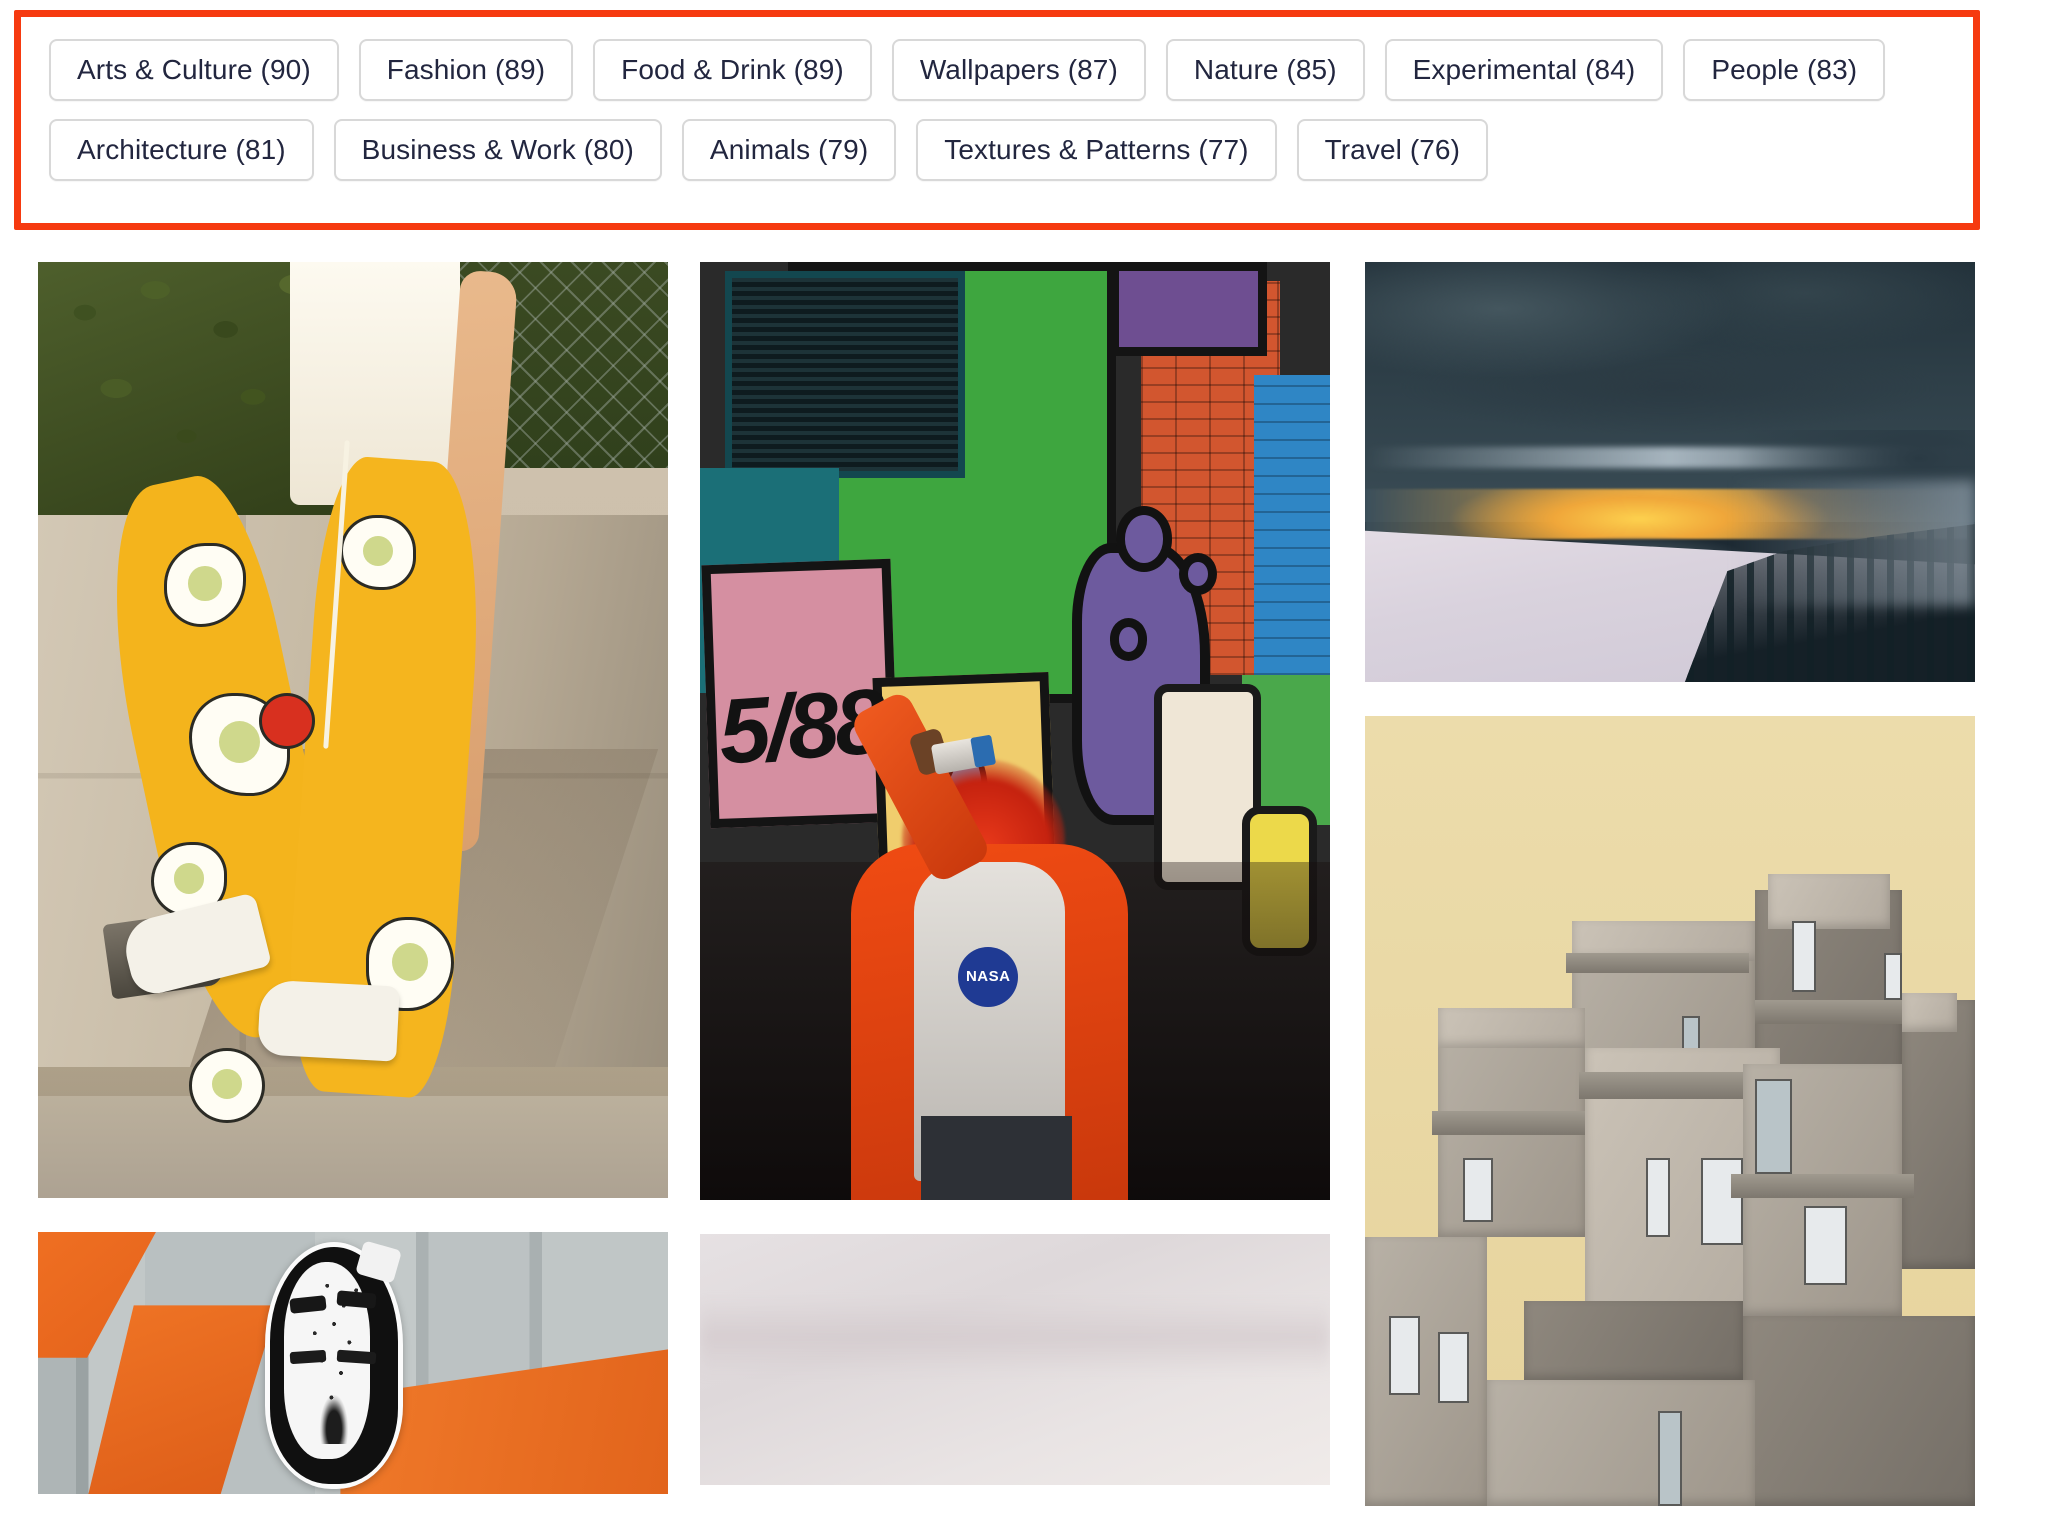  What do you see at coordinates (1784, 70) in the screenshot?
I see `tag-chip-people: People (83)` at bounding box center [1784, 70].